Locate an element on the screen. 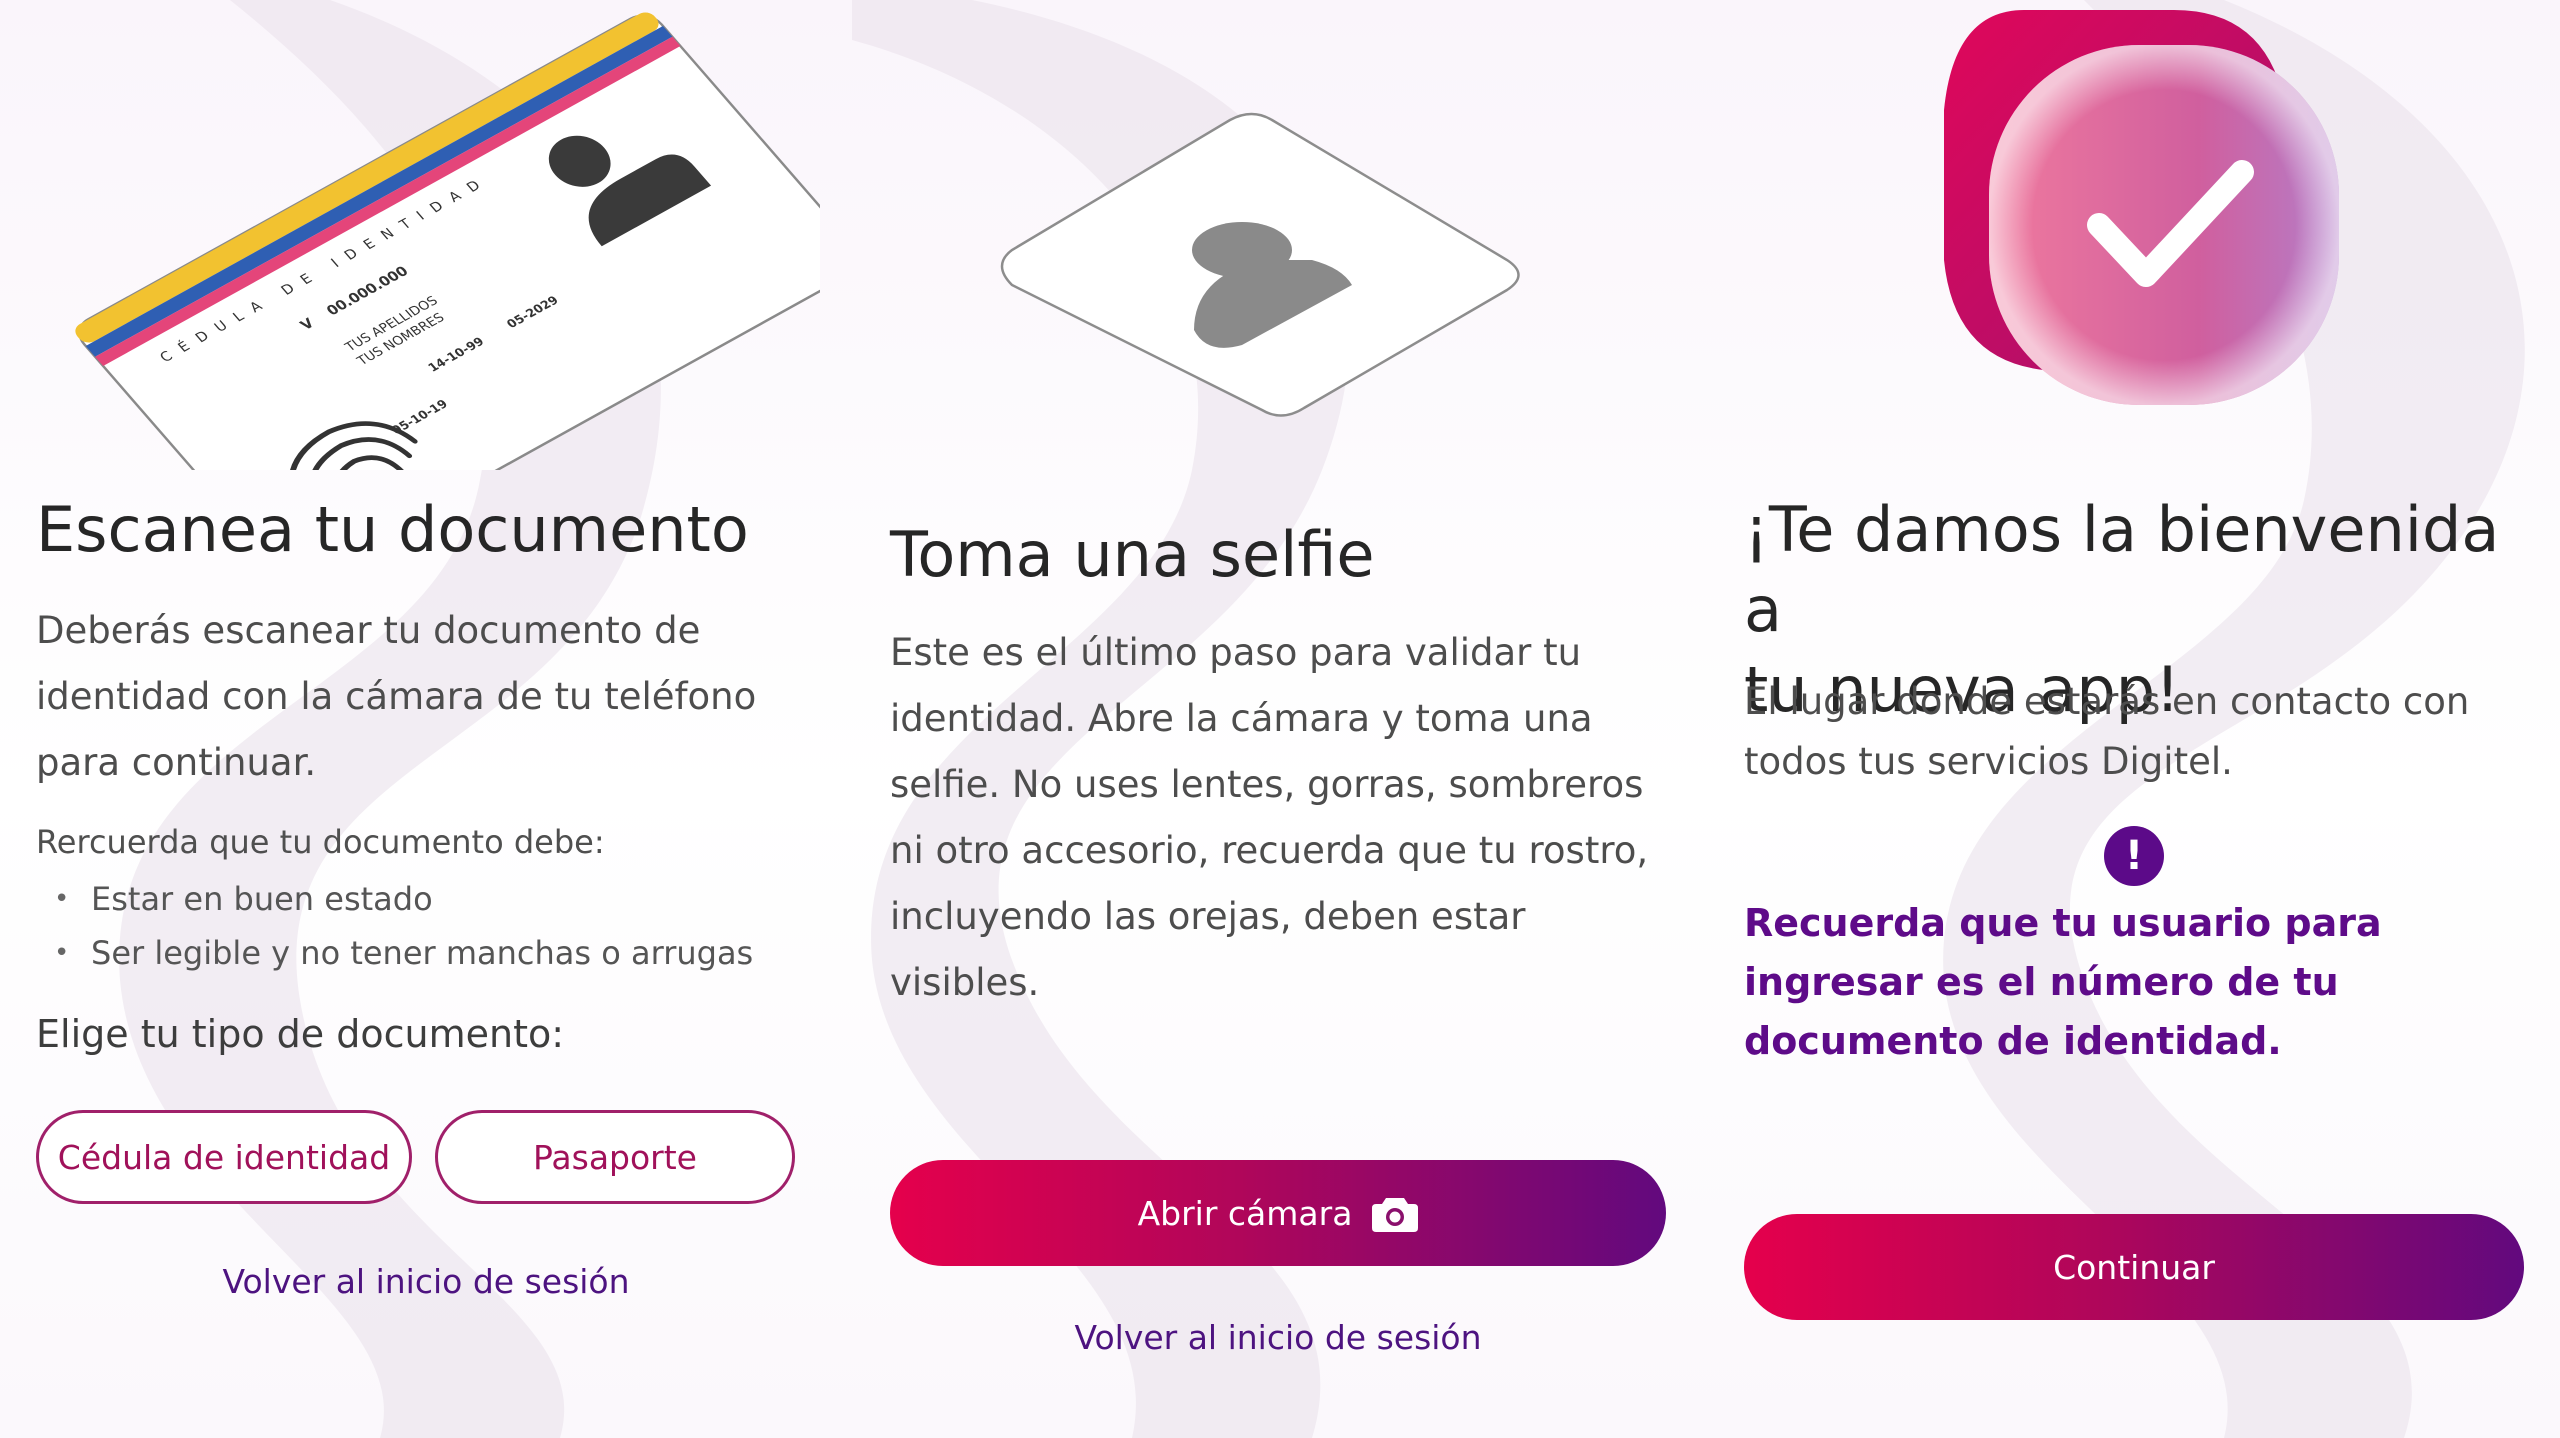 Image resolution: width=2560 pixels, height=1438 pixels. title-line-1: ¡Te damos la bienvenida a is located at coordinates (2122, 569).